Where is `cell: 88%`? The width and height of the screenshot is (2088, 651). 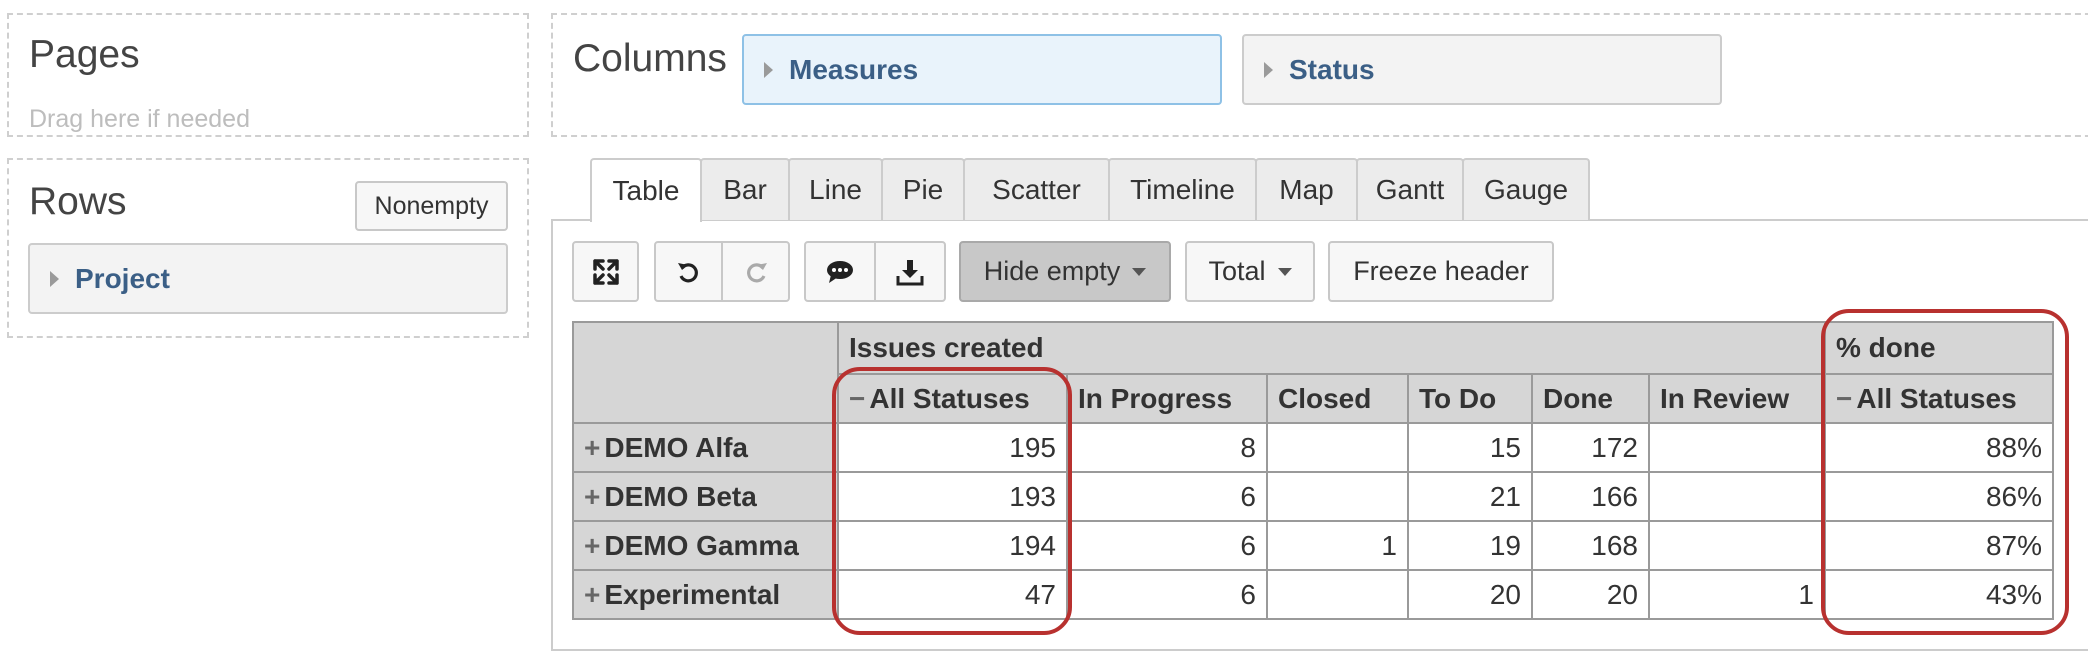
cell: 88% is located at coordinates (1939, 447).